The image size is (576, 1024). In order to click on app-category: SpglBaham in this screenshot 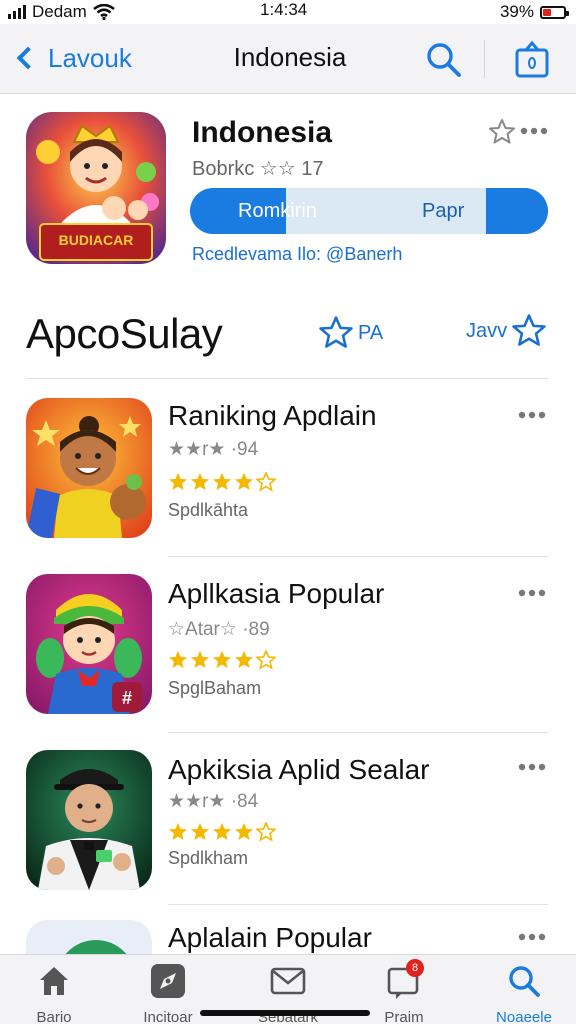, I will do `click(215, 688)`.